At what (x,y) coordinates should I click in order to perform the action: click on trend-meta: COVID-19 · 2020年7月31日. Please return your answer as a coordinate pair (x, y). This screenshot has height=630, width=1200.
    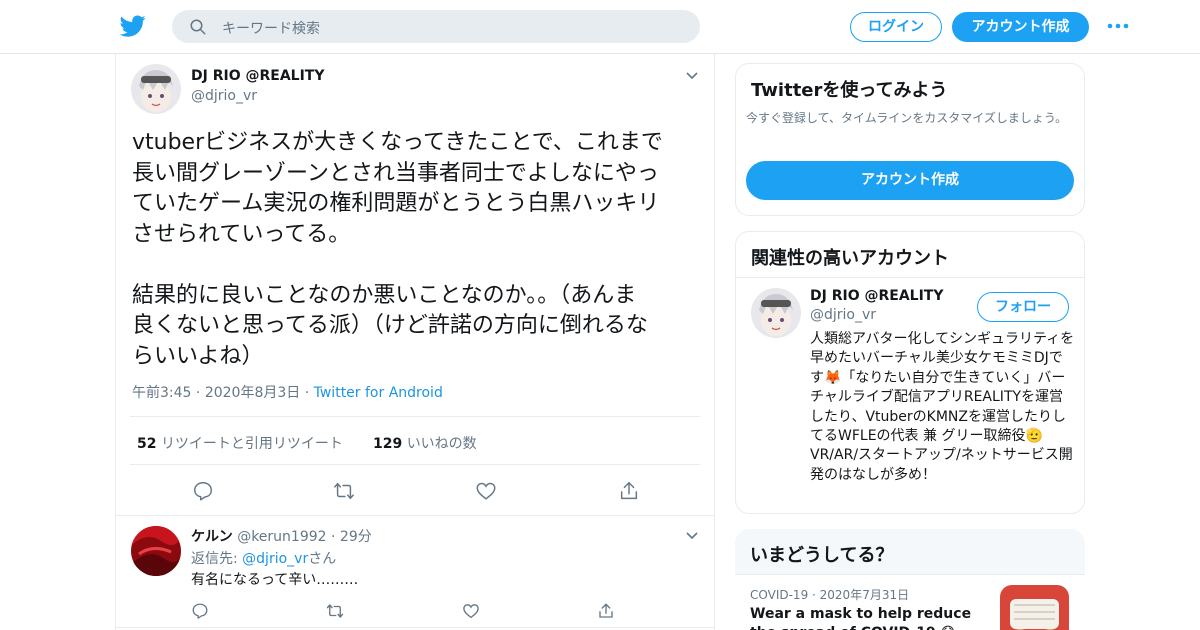
    Looking at the image, I should click on (830, 595).